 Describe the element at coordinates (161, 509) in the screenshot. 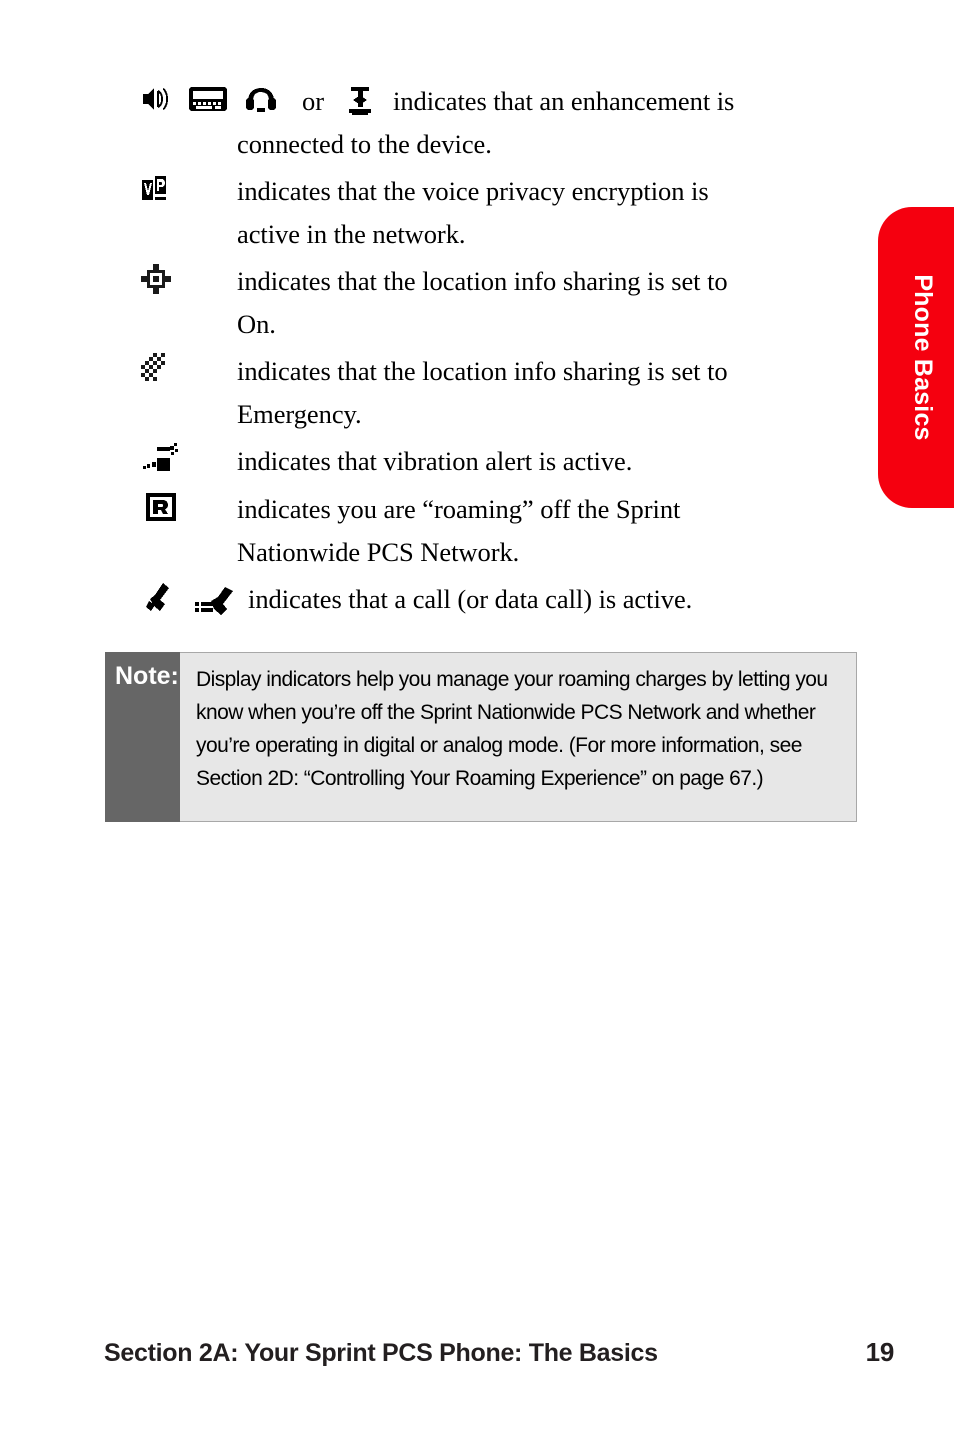

I see `roaming-icon` at that location.